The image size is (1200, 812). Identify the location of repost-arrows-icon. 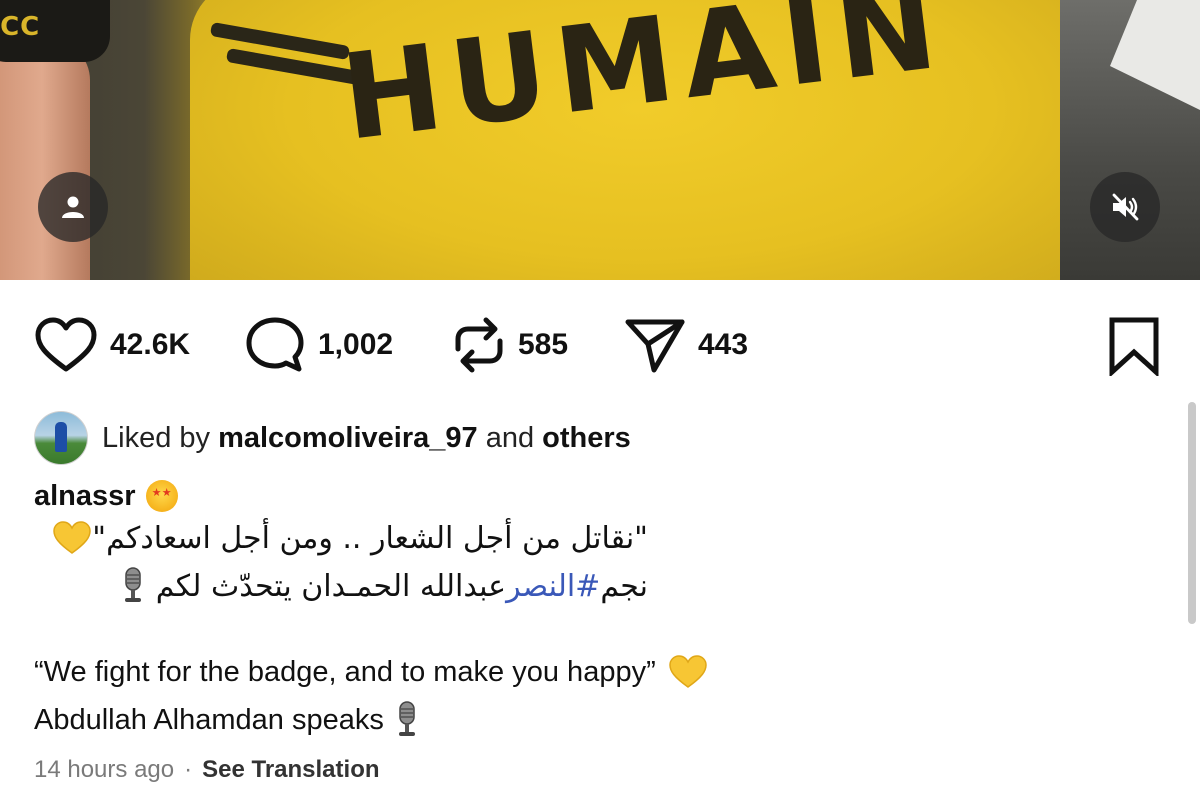
(479, 345).